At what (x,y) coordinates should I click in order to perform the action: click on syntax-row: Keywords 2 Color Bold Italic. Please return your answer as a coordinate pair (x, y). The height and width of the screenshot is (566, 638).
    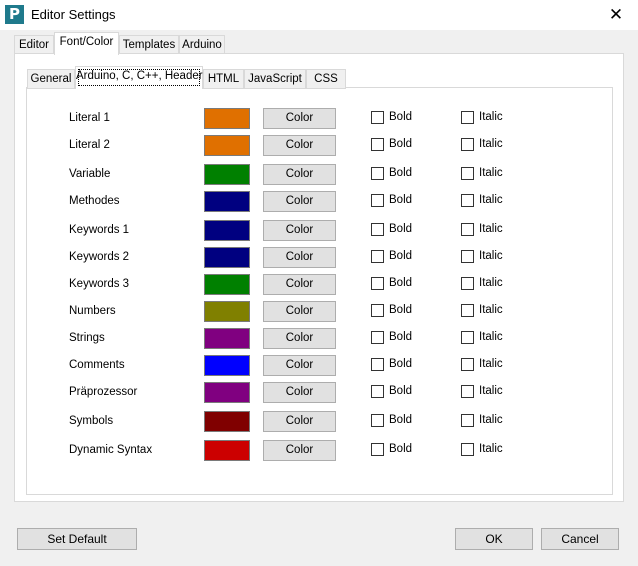
    Looking at the image, I should click on (319, 258).